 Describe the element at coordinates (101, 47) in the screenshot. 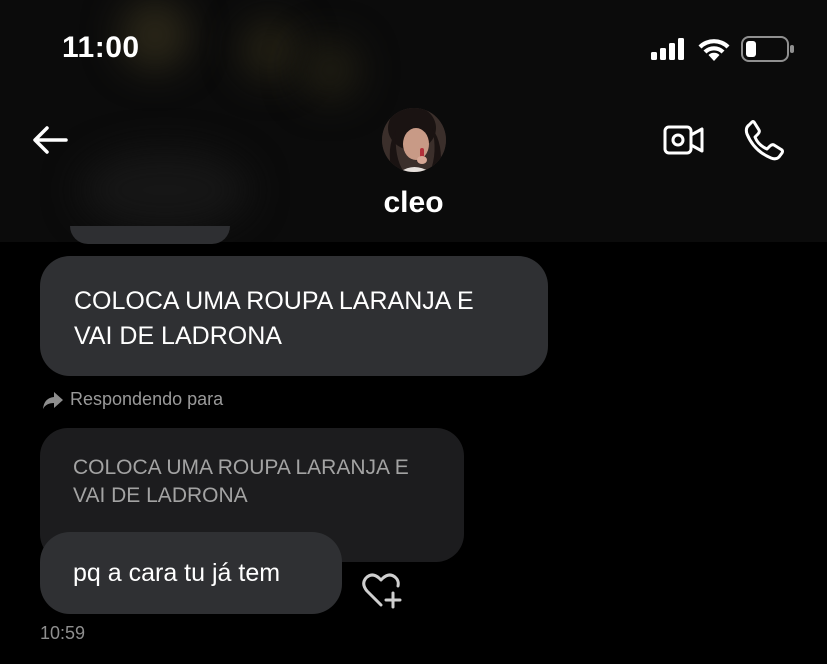

I see `status-time: 11:00` at that location.